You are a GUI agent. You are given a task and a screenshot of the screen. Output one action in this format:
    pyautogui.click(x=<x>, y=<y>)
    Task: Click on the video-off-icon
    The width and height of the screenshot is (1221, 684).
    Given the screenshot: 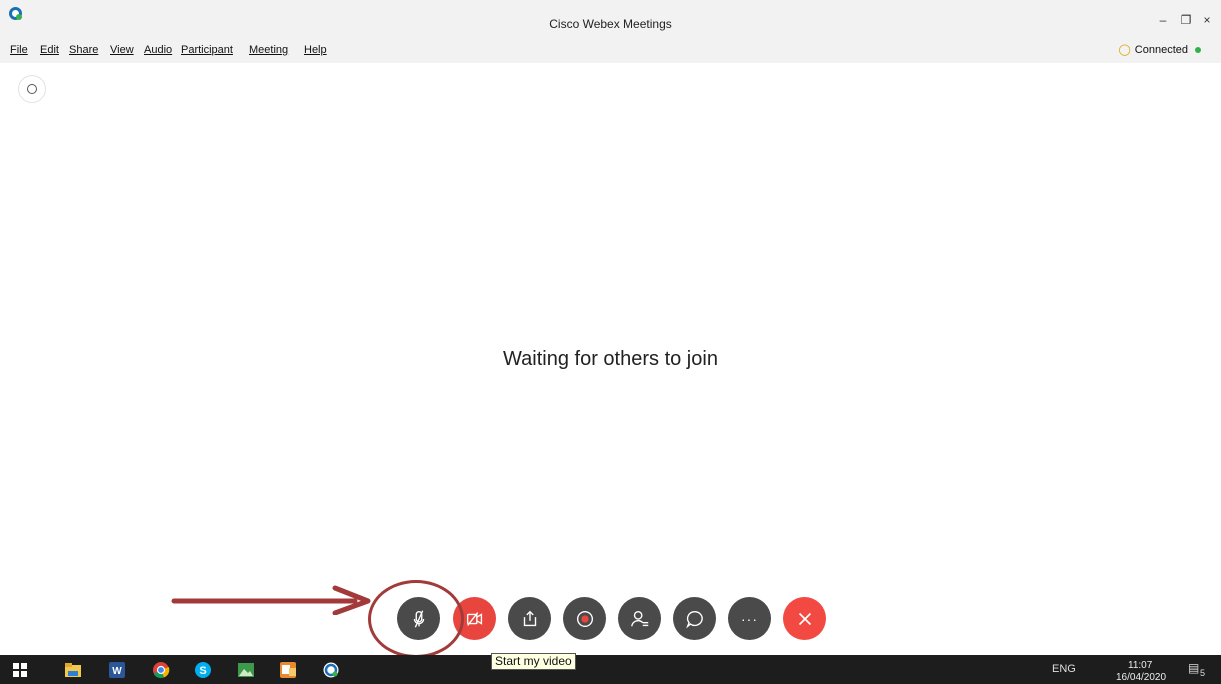 What is the action you would take?
    pyautogui.click(x=474, y=618)
    